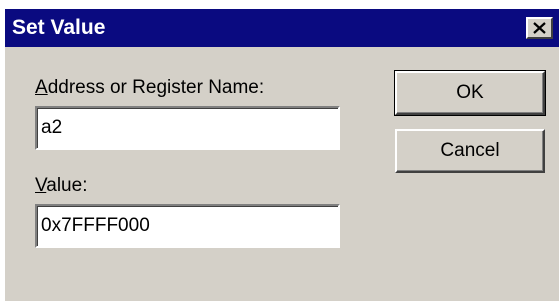 The image size is (560, 301). I want to click on value-label-mnemonic: V, so click(41, 185).